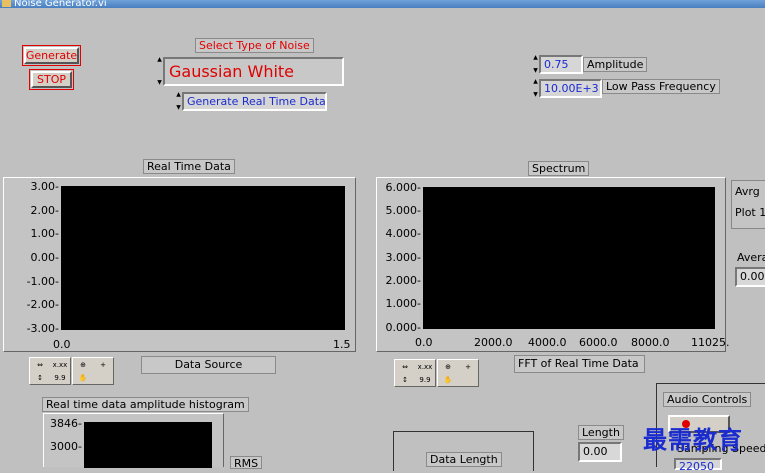  Describe the element at coordinates (615, 64) in the screenshot. I see `amplitude-label: Amplitude` at that location.